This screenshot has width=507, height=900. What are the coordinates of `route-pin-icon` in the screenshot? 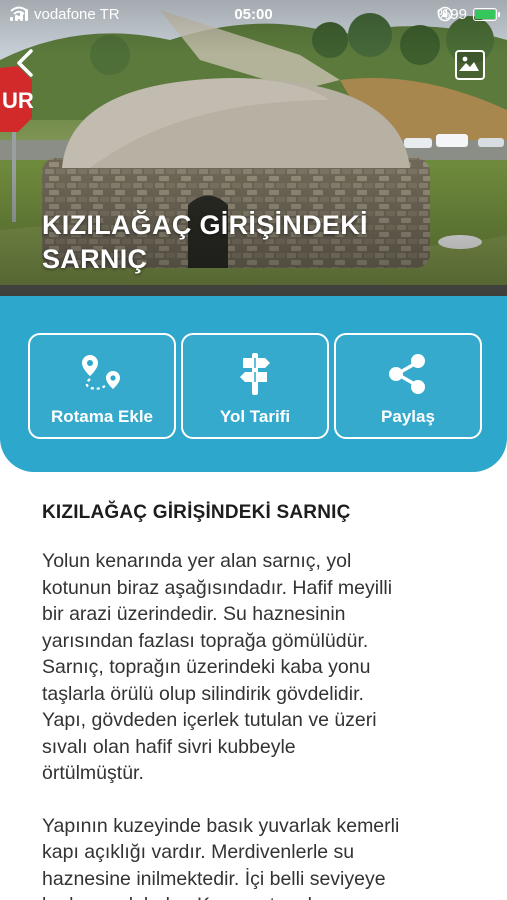 It's located at (101, 372).